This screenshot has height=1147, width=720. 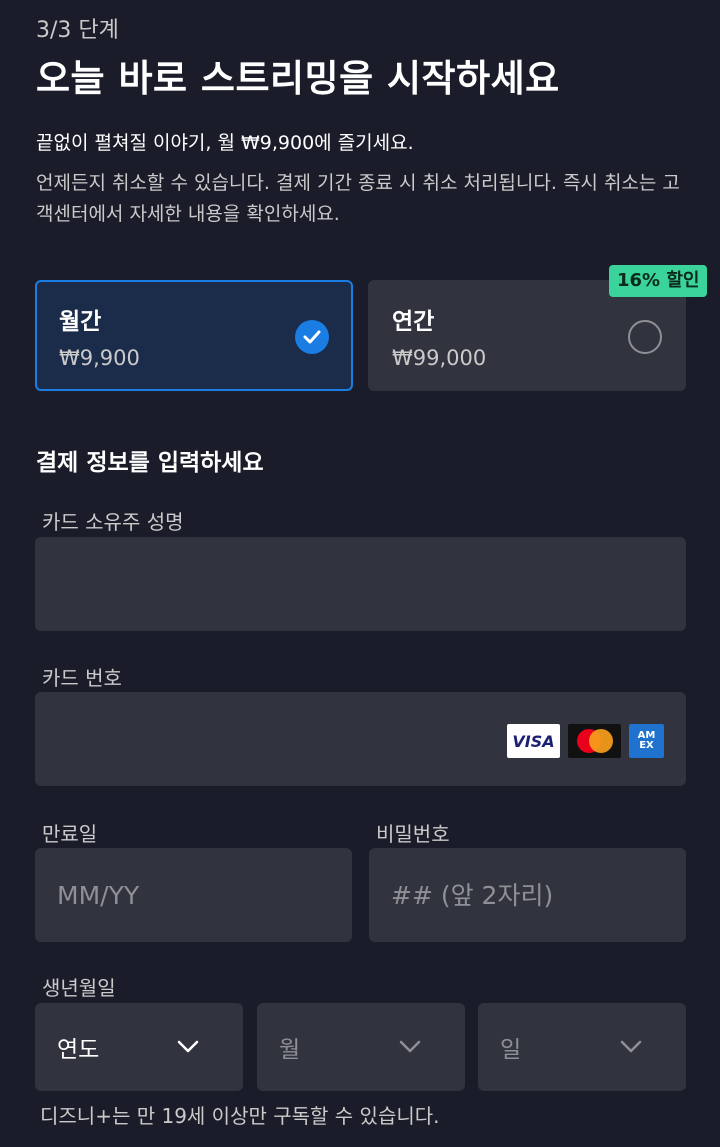 I want to click on card-password-input, so click(x=527, y=895).